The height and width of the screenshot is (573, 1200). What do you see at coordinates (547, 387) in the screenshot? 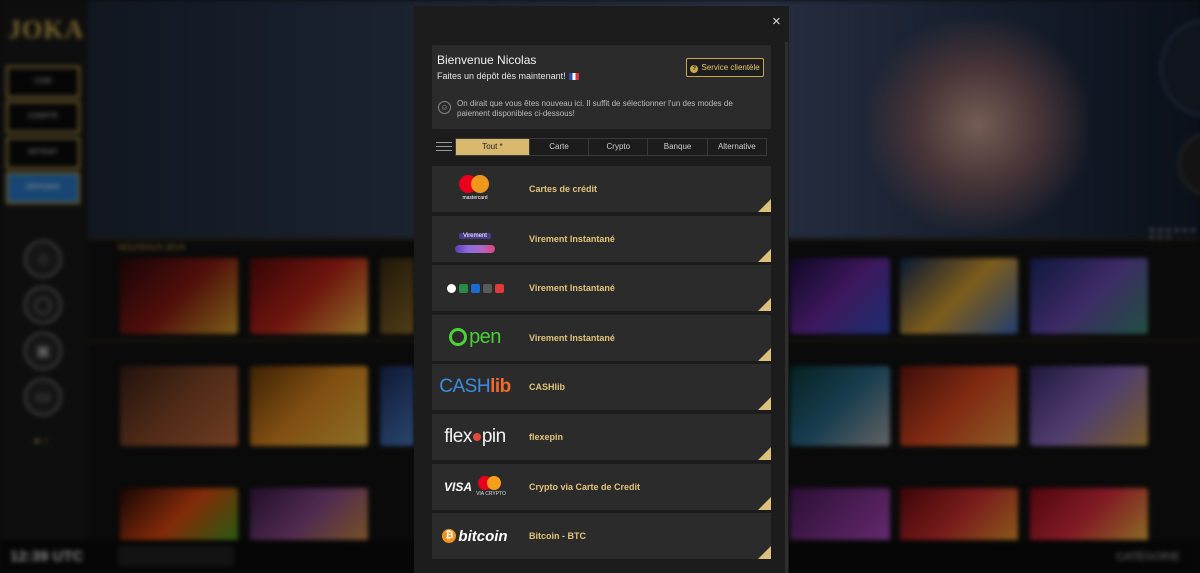
I see `payment-method-label: CASHlib` at bounding box center [547, 387].